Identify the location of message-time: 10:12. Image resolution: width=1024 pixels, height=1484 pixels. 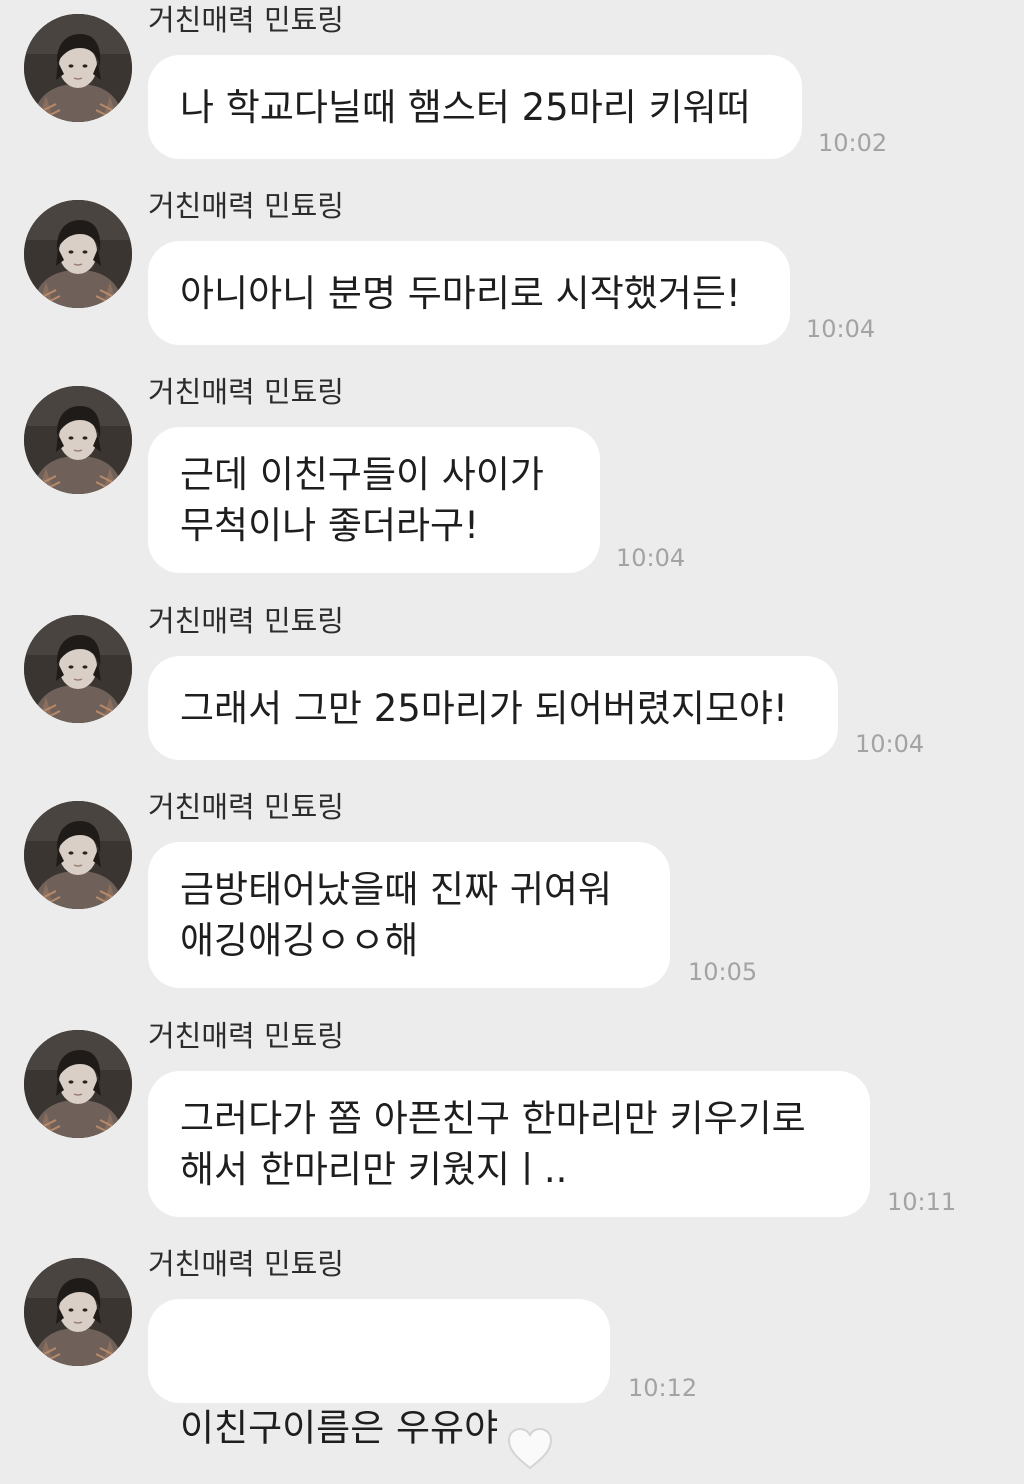
(663, 1388).